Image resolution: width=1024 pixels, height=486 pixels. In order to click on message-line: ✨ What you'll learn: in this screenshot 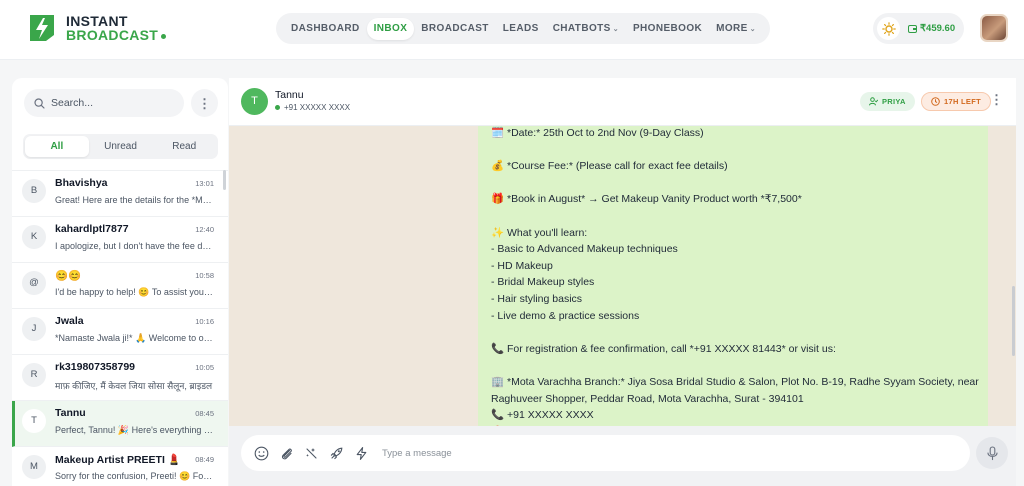, I will do `click(539, 232)`.